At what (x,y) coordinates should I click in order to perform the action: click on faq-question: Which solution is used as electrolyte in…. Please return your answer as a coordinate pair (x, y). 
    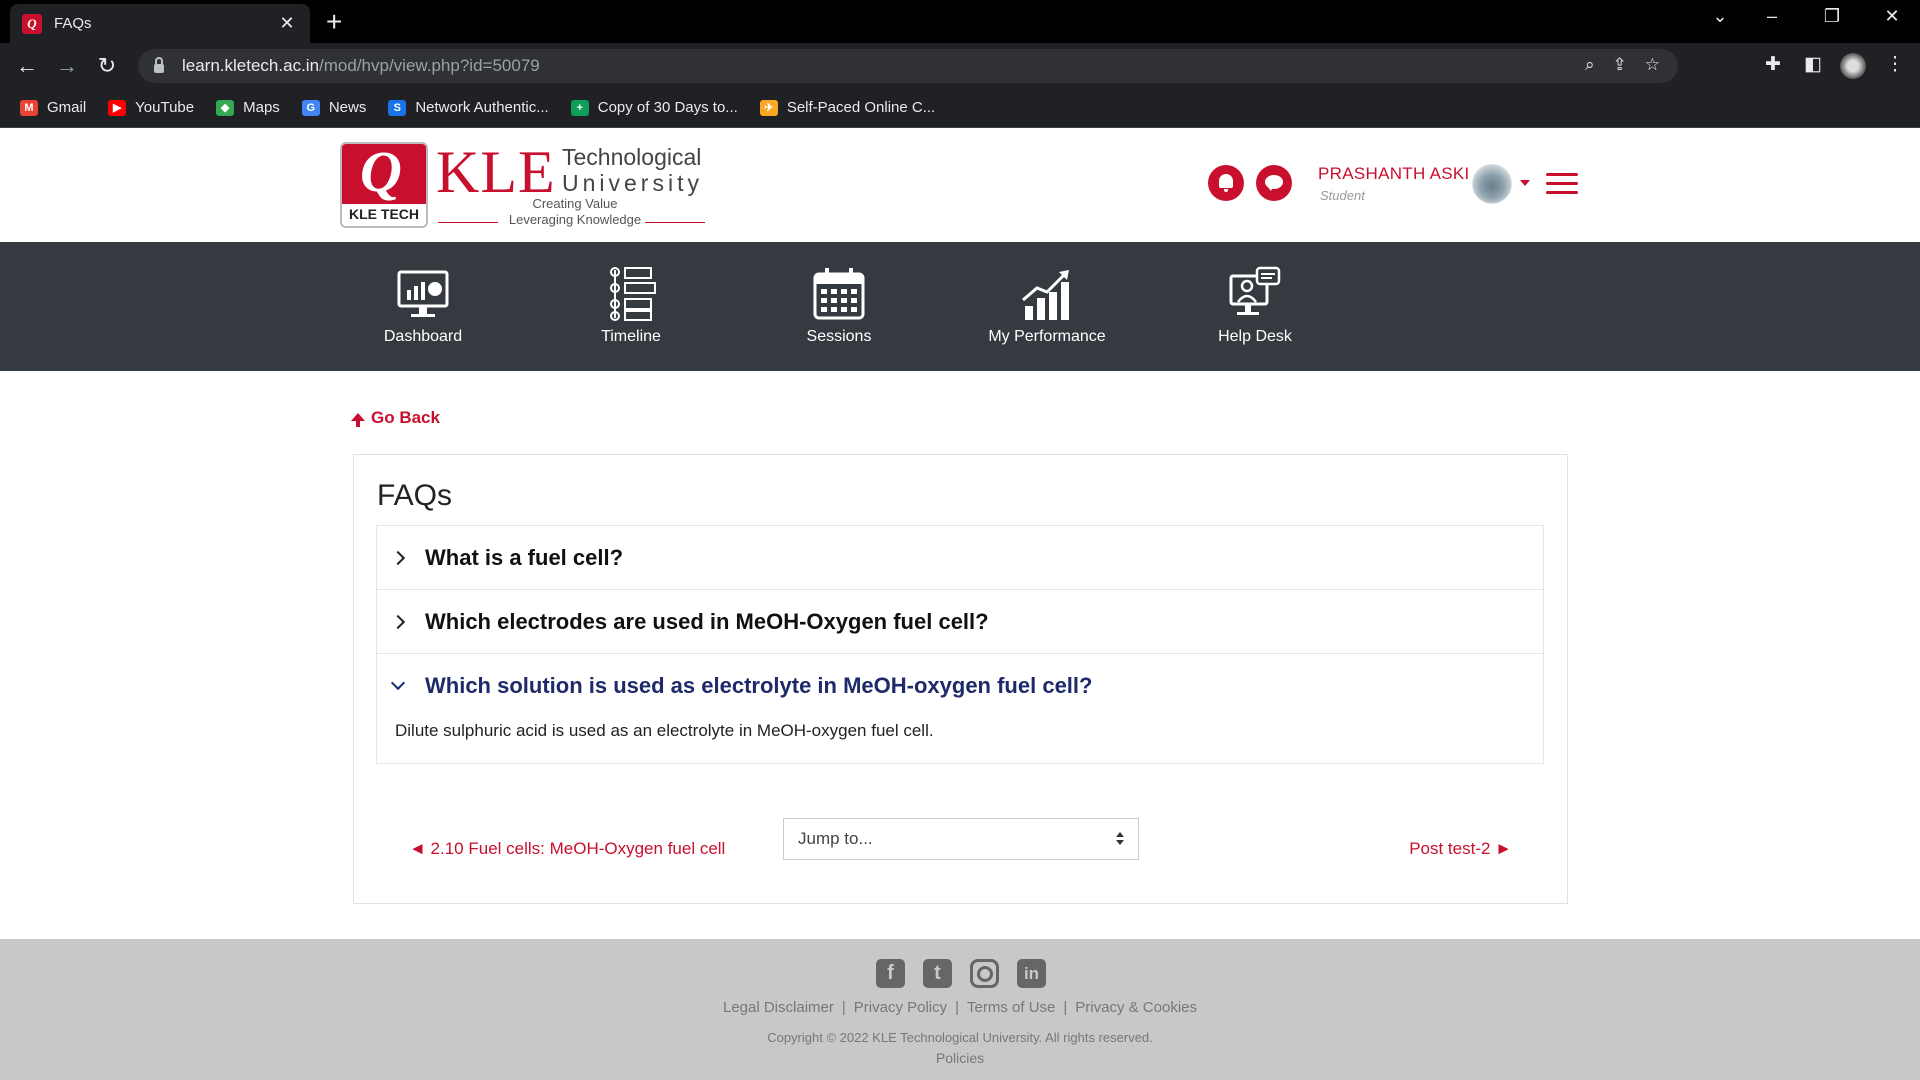
    Looking at the image, I should click on (759, 685).